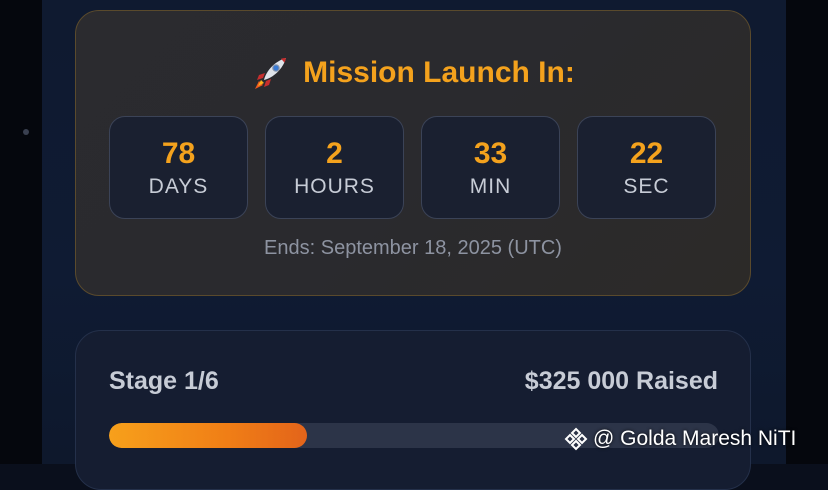  Describe the element at coordinates (807, 232) in the screenshot. I see `right-bezel` at that location.